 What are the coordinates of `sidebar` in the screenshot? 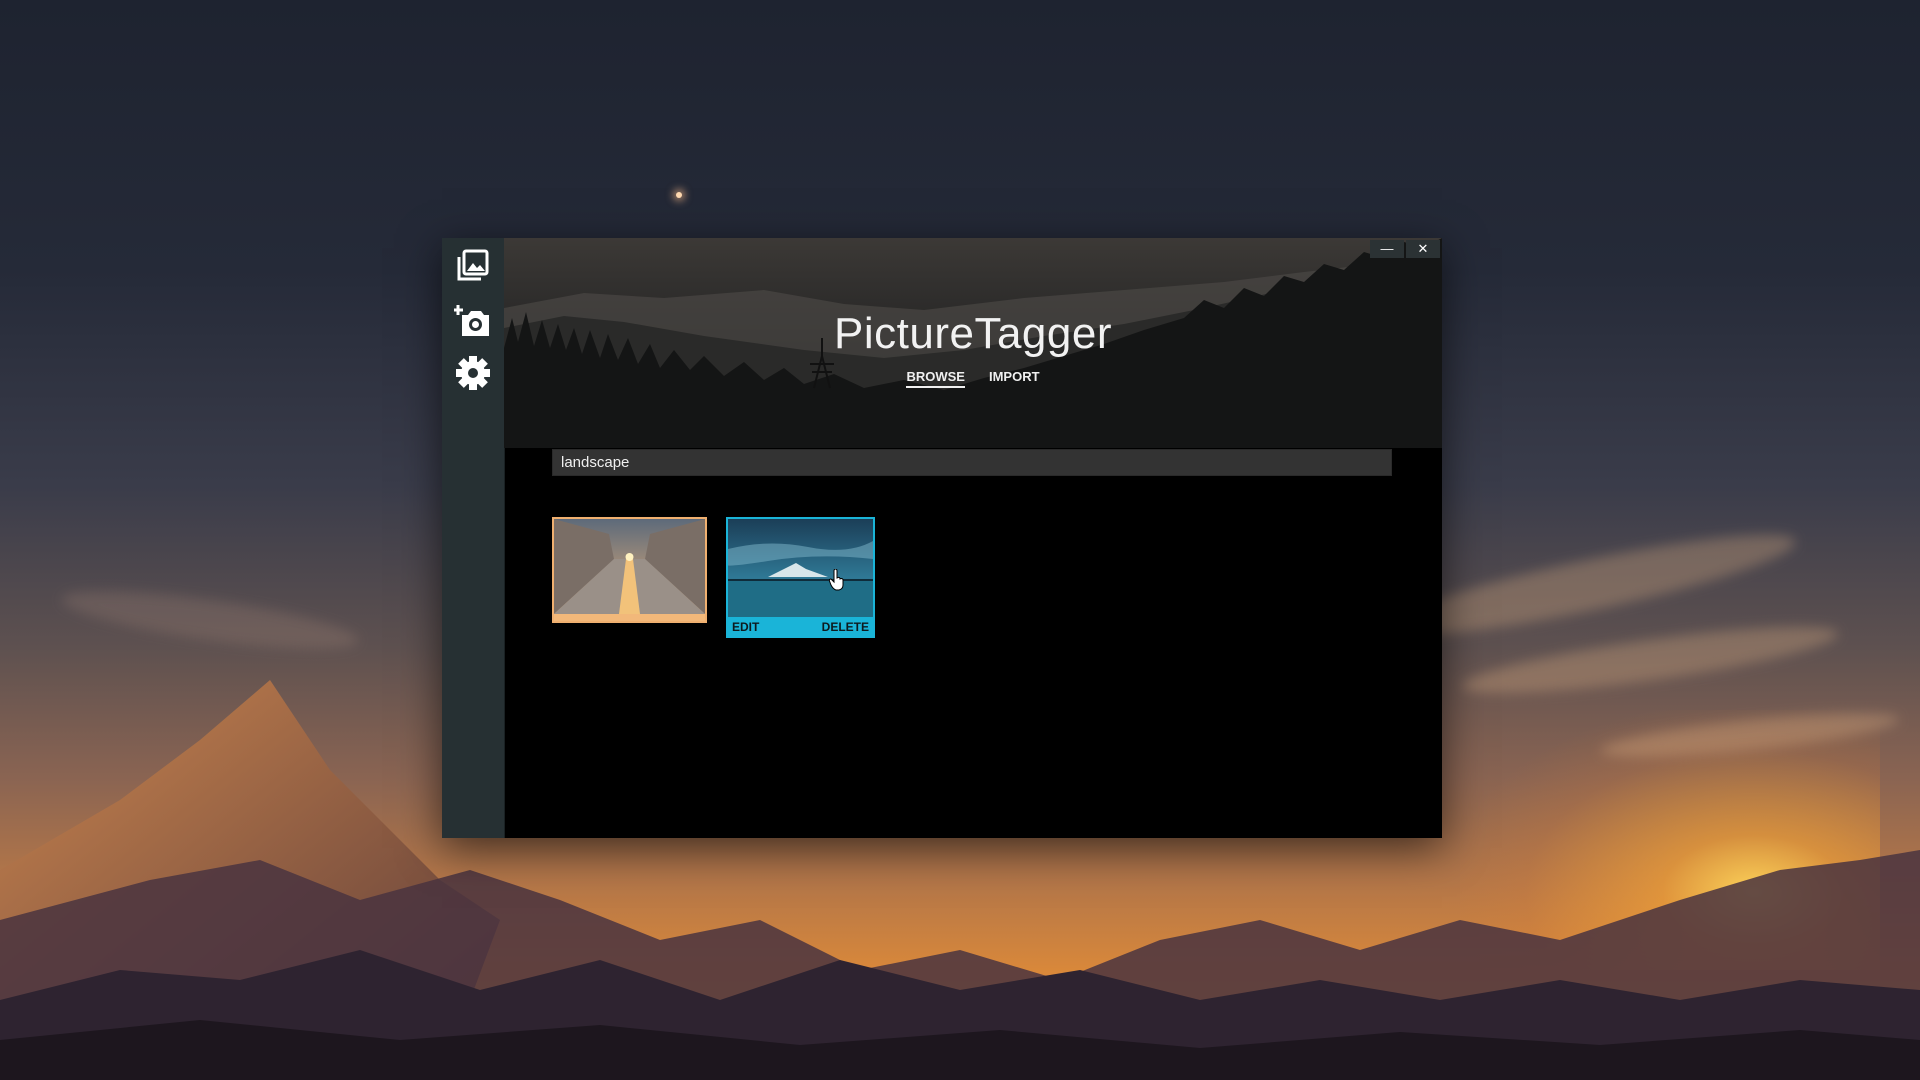 It's located at (473, 538).